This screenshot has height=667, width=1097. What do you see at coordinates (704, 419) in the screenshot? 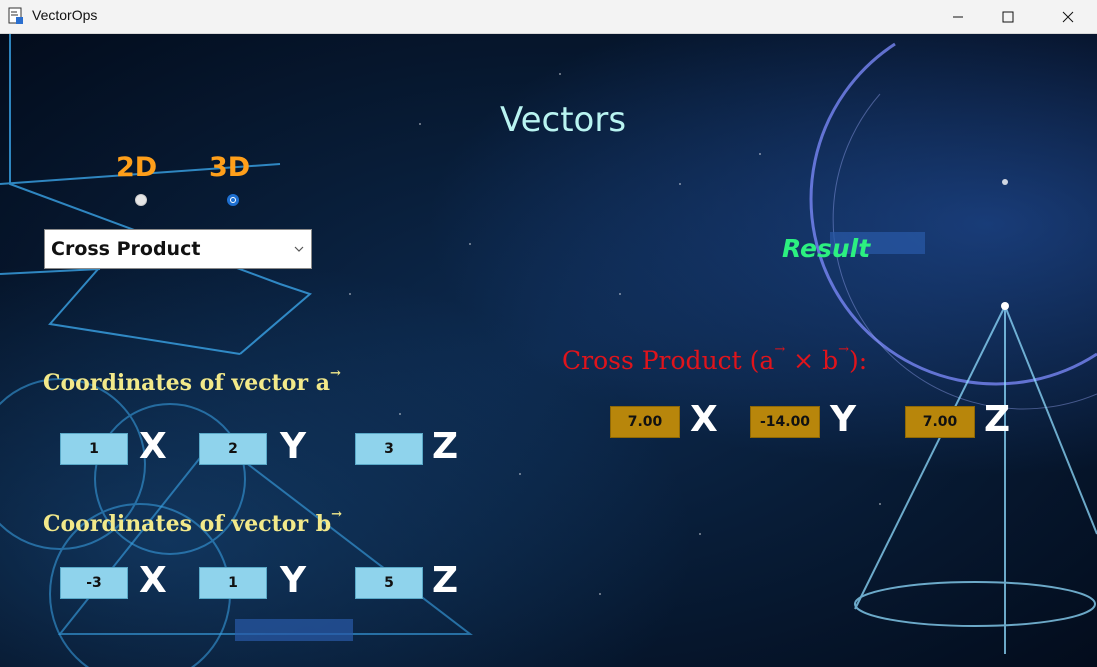
I see `result-x-axis-label: X` at bounding box center [704, 419].